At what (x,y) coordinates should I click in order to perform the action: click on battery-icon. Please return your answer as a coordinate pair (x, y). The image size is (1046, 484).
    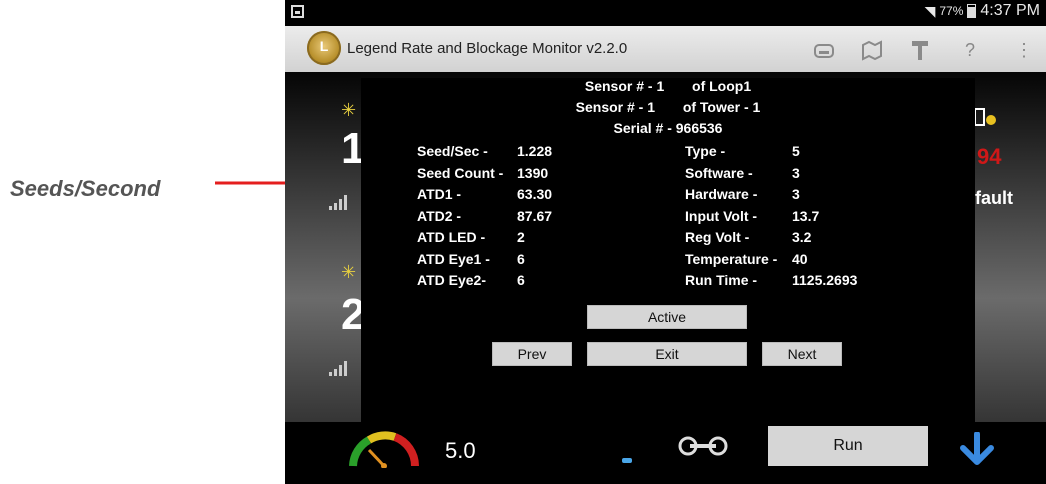
    Looking at the image, I should click on (972, 11).